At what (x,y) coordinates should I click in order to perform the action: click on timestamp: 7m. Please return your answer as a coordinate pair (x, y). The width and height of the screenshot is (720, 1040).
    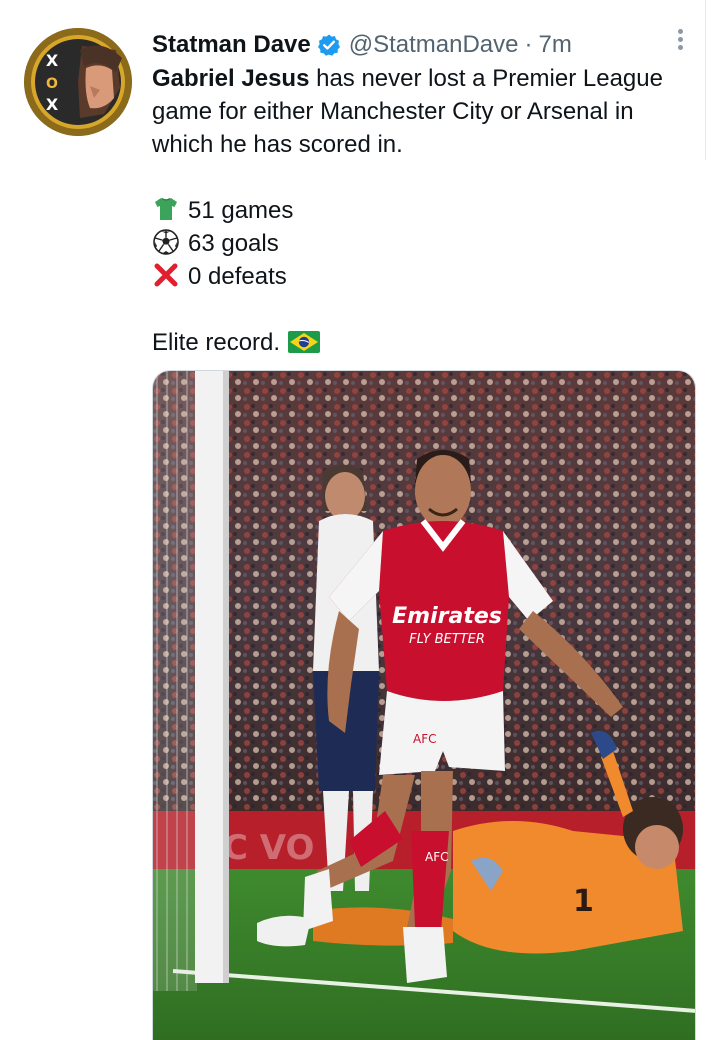
    Looking at the image, I should click on (555, 45).